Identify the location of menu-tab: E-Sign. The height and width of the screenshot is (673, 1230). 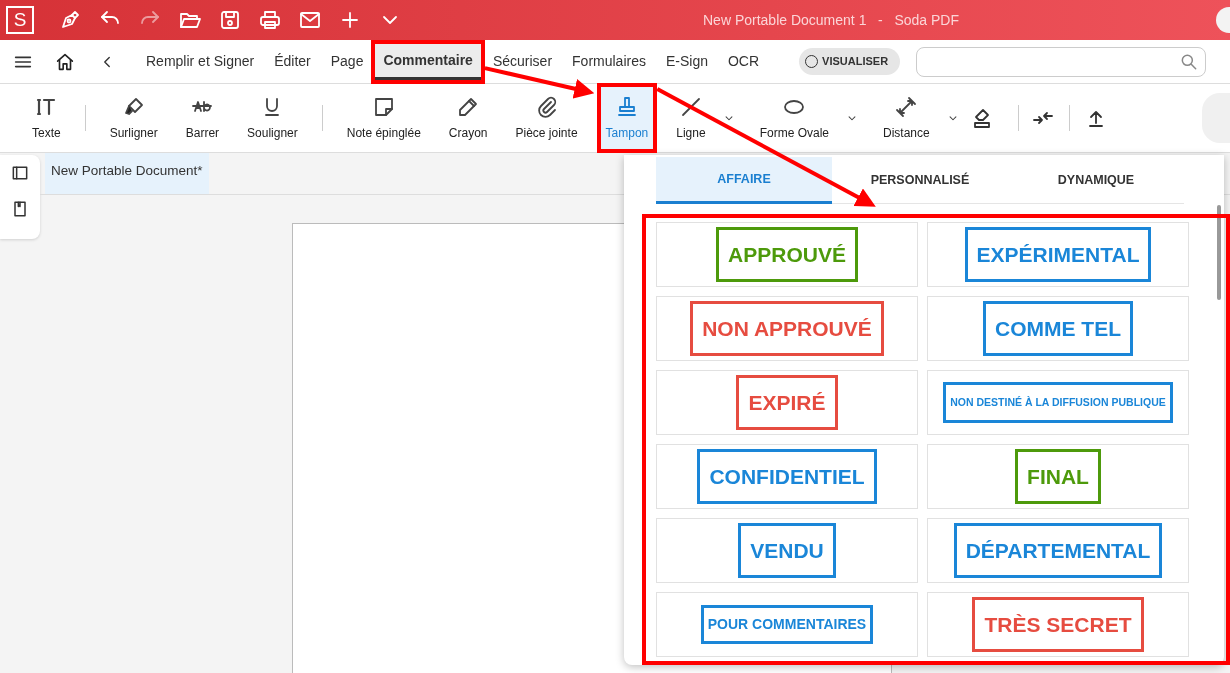
(686, 61).